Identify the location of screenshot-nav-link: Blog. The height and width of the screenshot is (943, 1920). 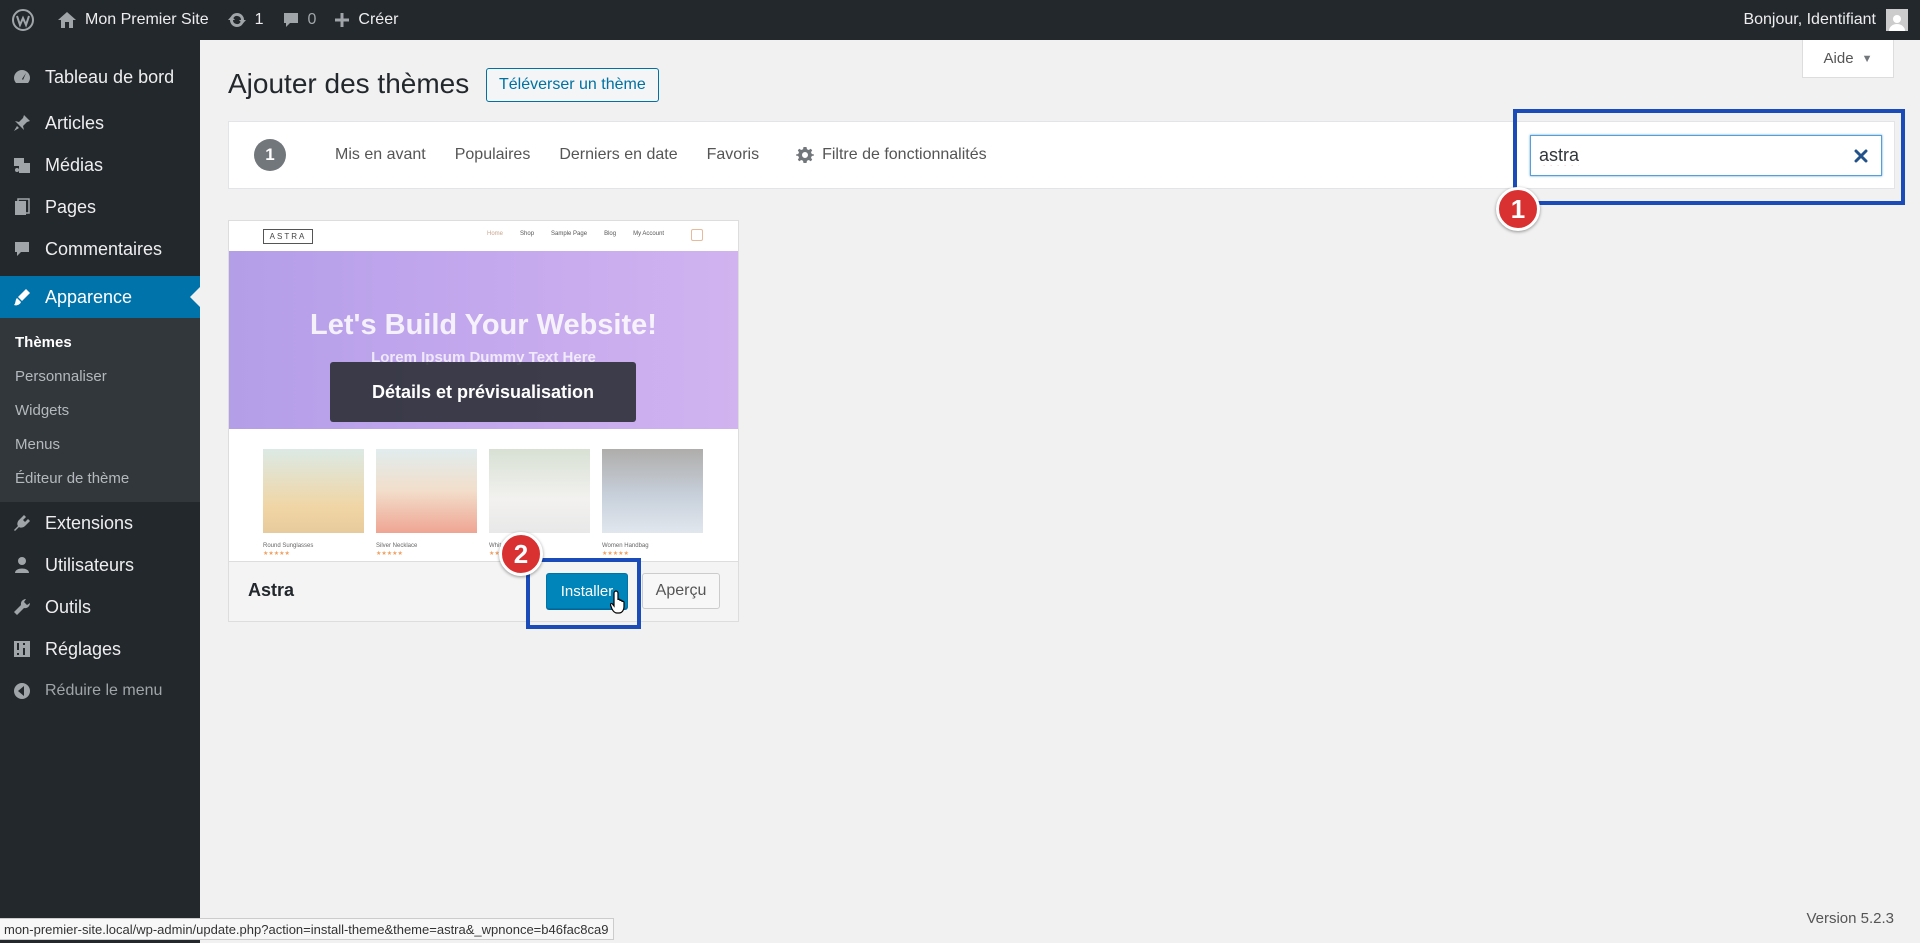
(610, 234).